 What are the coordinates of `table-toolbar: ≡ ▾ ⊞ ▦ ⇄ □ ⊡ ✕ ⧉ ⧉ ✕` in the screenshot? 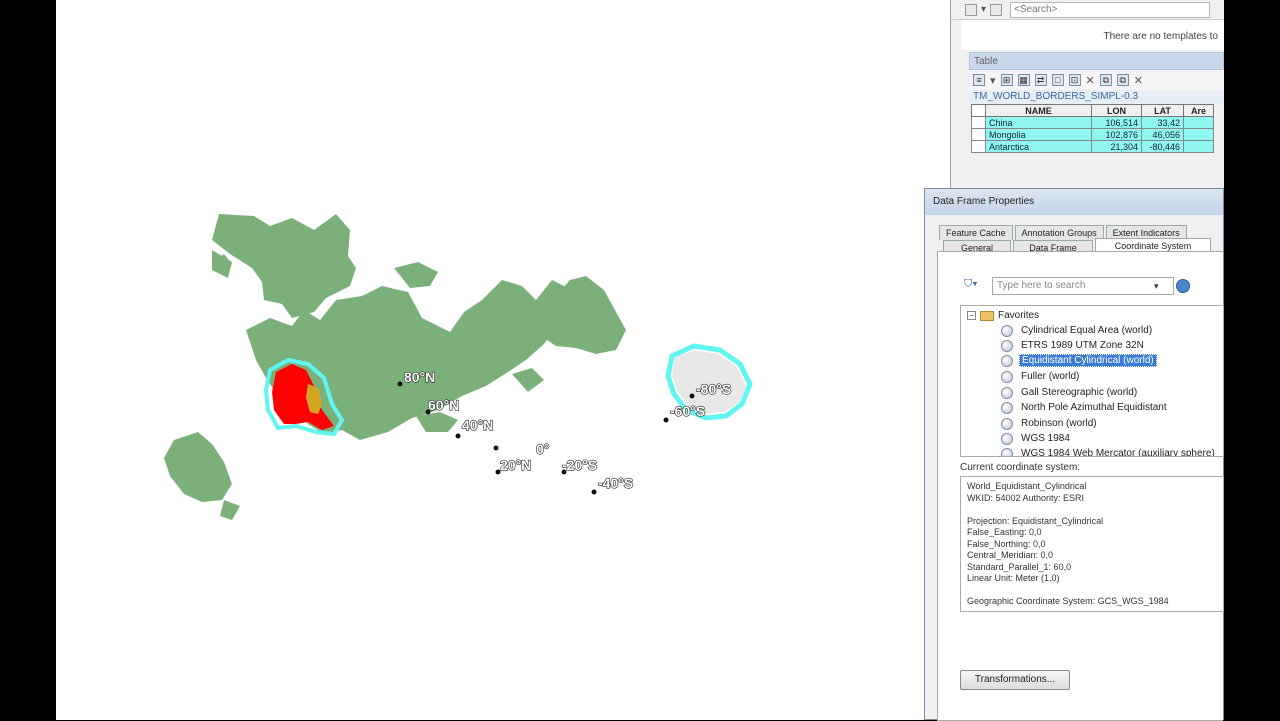 It's located at (1096, 80).